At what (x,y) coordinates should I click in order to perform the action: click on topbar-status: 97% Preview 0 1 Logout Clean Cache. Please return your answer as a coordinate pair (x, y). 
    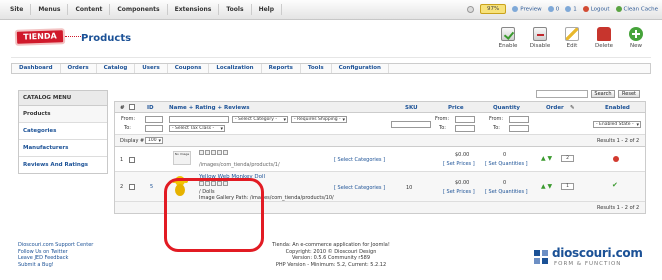
    Looking at the image, I should click on (562, 9).